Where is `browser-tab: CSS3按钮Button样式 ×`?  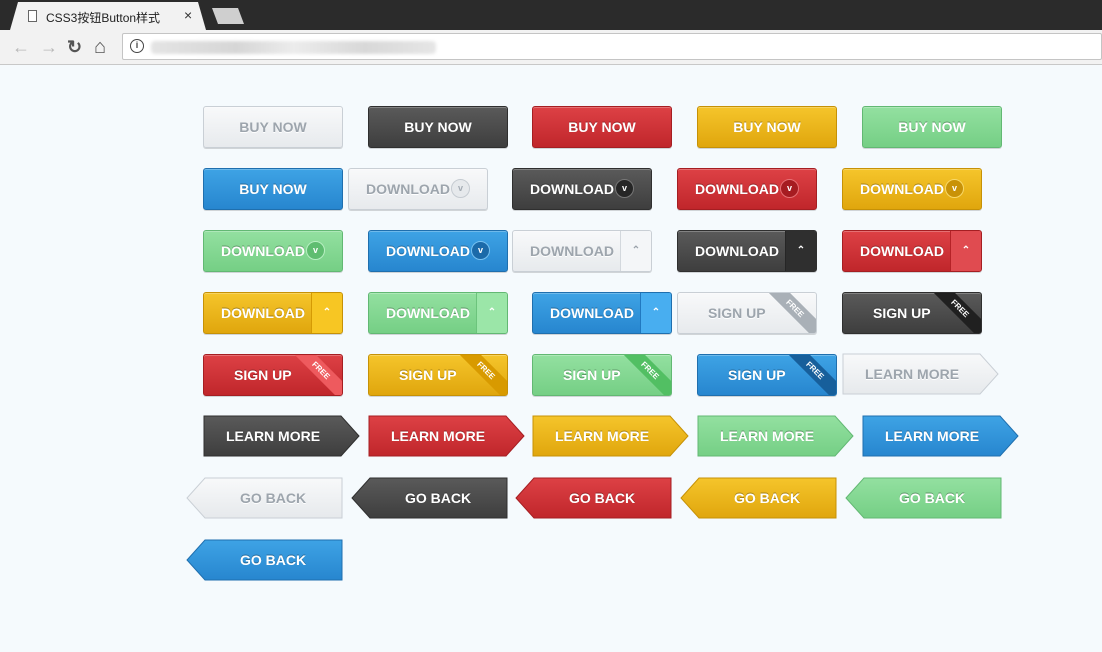 browser-tab: CSS3按钮Button样式 × is located at coordinates (108, 16).